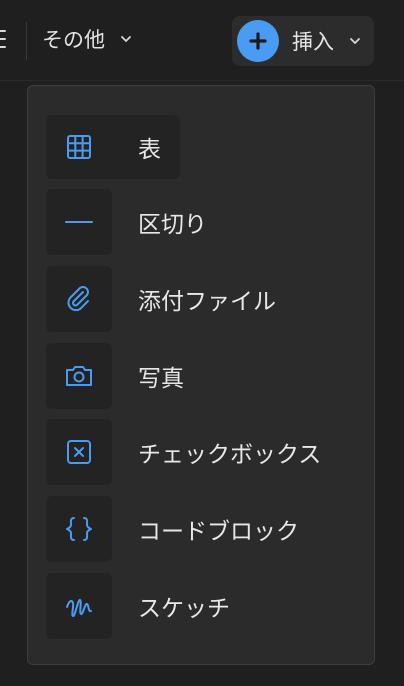 The image size is (404, 686). What do you see at coordinates (113, 147) in the screenshot?
I see `menu-item-table: 表` at bounding box center [113, 147].